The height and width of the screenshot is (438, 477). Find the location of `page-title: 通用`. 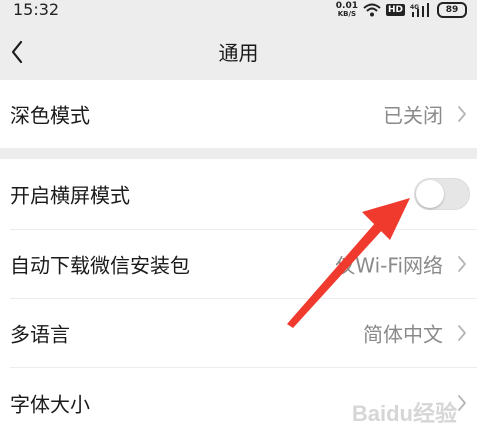

page-title: 通用 is located at coordinates (238, 53).